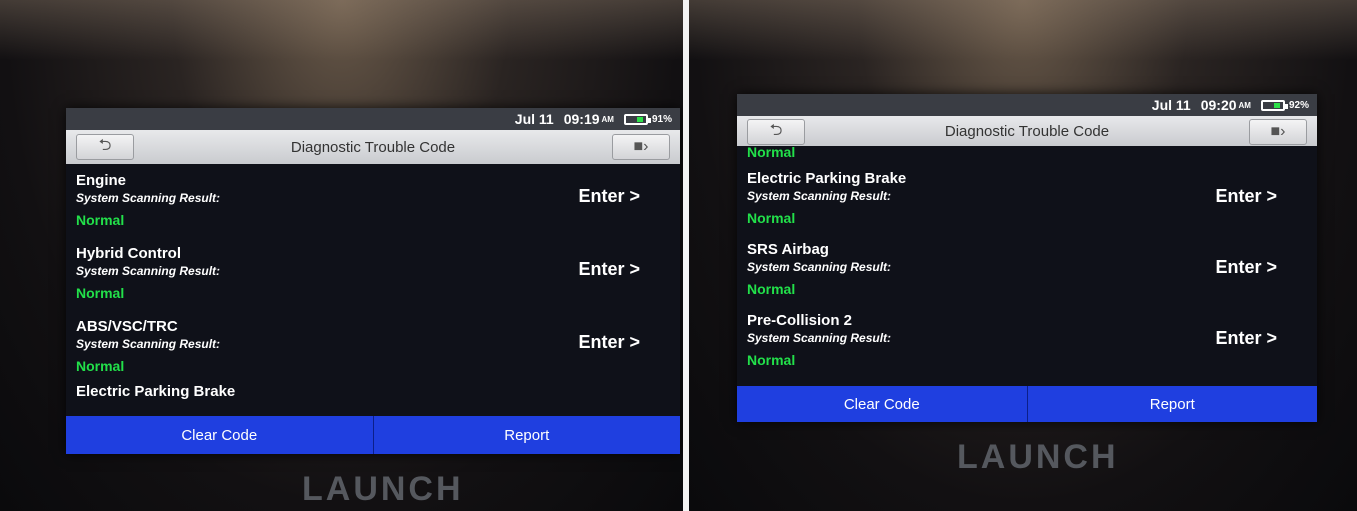 This screenshot has height=511, width=1357. Describe the element at coordinates (1218, 105) in the screenshot. I see `status-time: 09:20` at that location.